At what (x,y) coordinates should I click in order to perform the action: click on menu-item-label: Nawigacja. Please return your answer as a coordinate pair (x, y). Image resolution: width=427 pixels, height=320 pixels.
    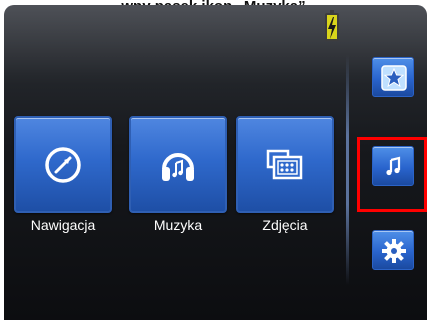
    Looking at the image, I should click on (63, 225).